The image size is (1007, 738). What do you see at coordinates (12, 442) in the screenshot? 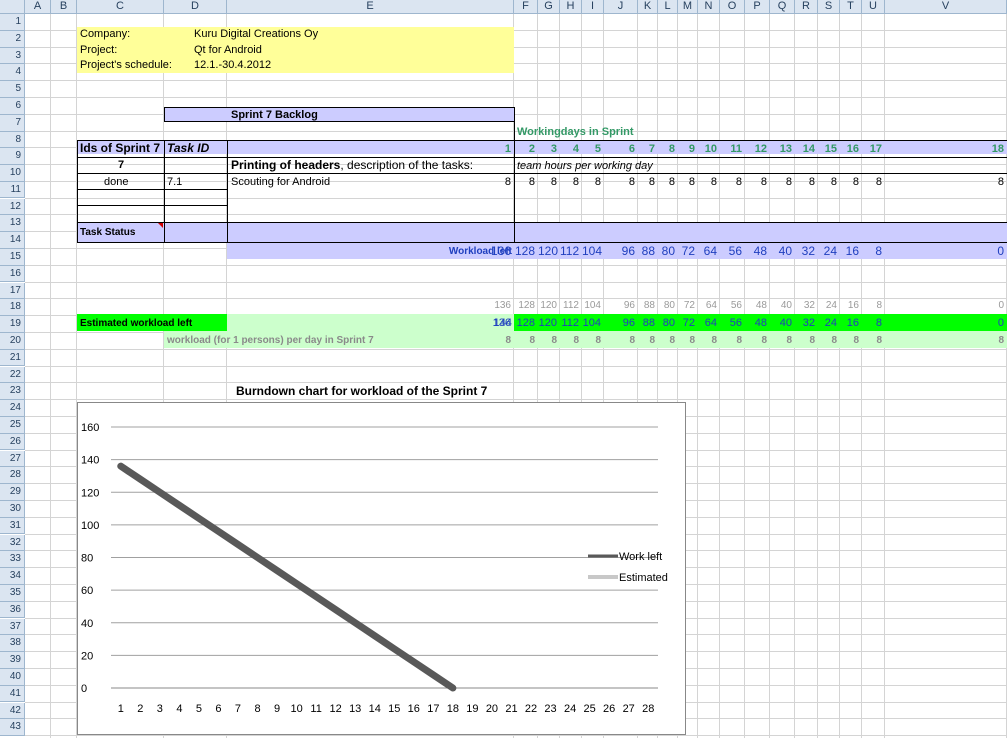
I see `row-header-26: 26` at bounding box center [12, 442].